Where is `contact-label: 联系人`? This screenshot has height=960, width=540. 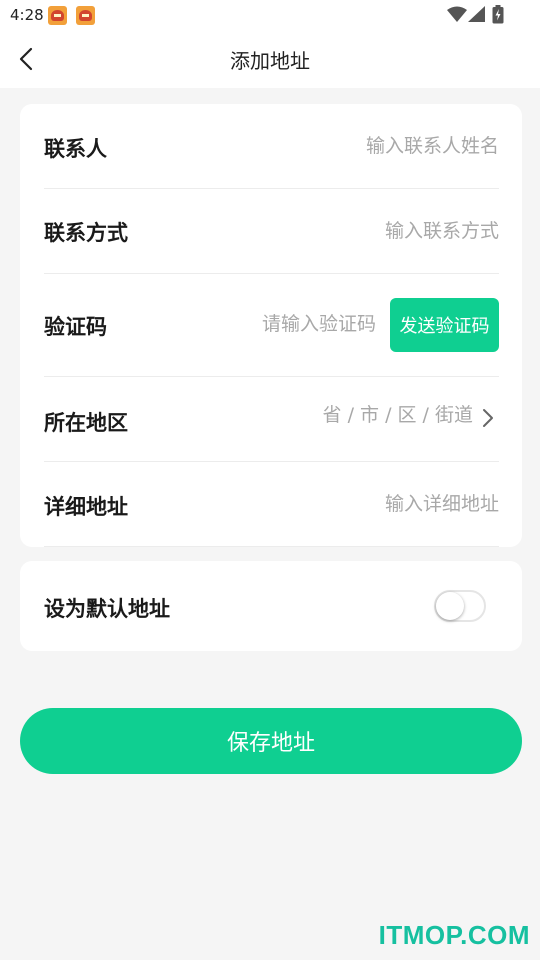 contact-label: 联系人 is located at coordinates (75, 149).